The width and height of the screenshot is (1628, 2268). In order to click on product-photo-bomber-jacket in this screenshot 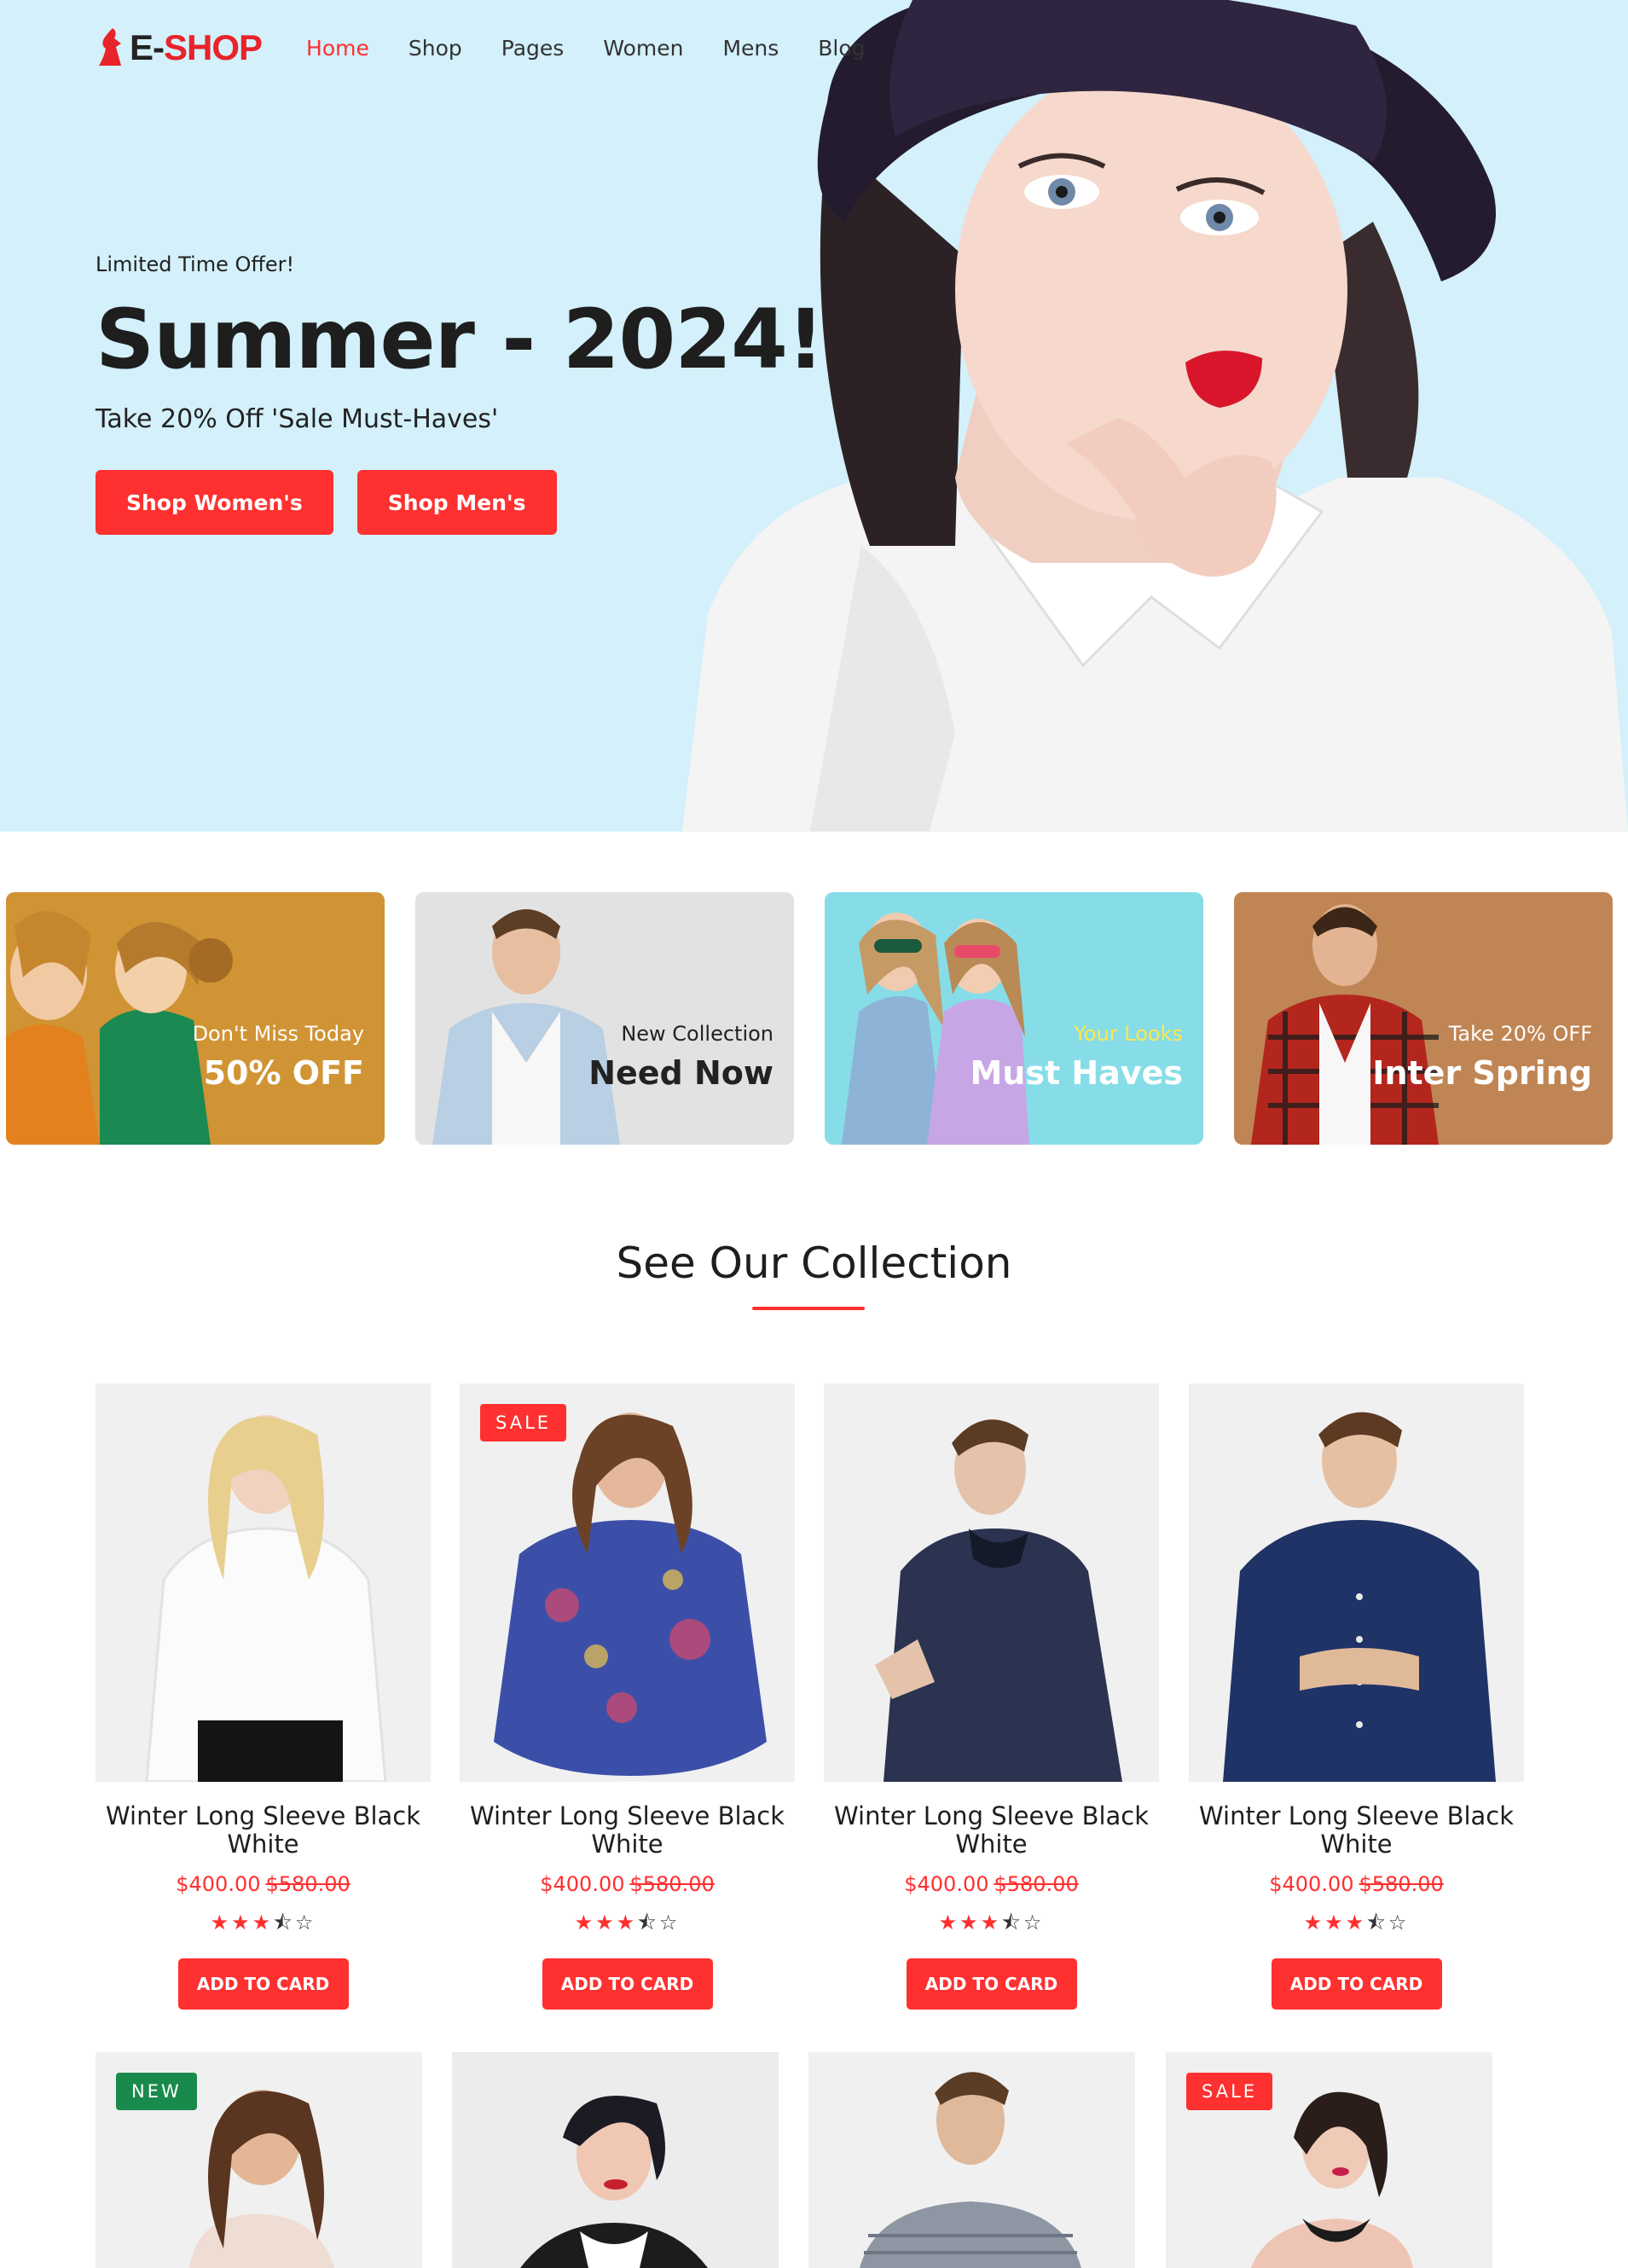, I will do `click(991, 1582)`.